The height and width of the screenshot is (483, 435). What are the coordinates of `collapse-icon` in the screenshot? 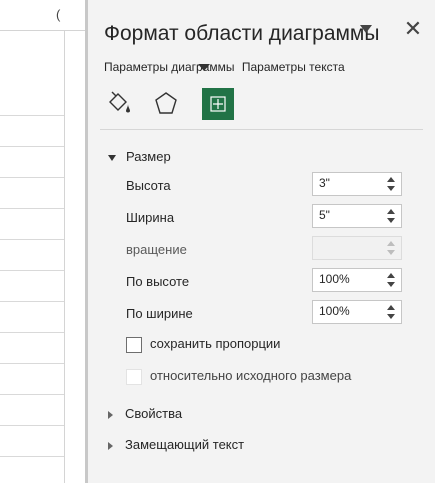 It's located at (112, 157).